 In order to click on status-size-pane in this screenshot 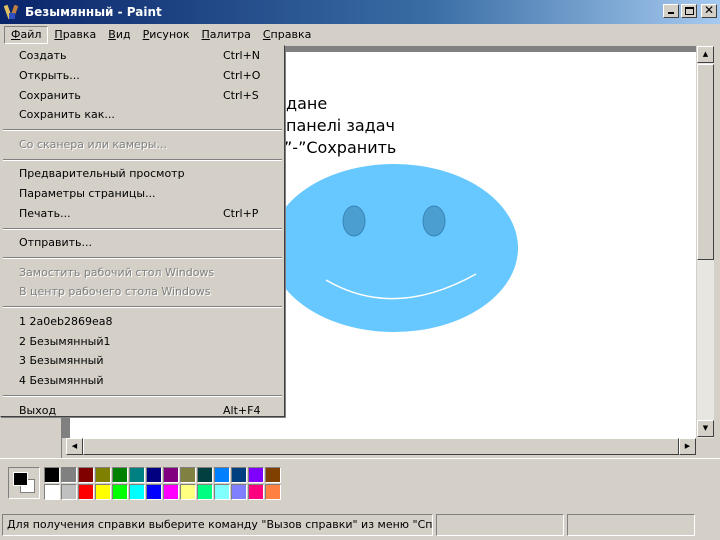, I will do `click(631, 525)`.